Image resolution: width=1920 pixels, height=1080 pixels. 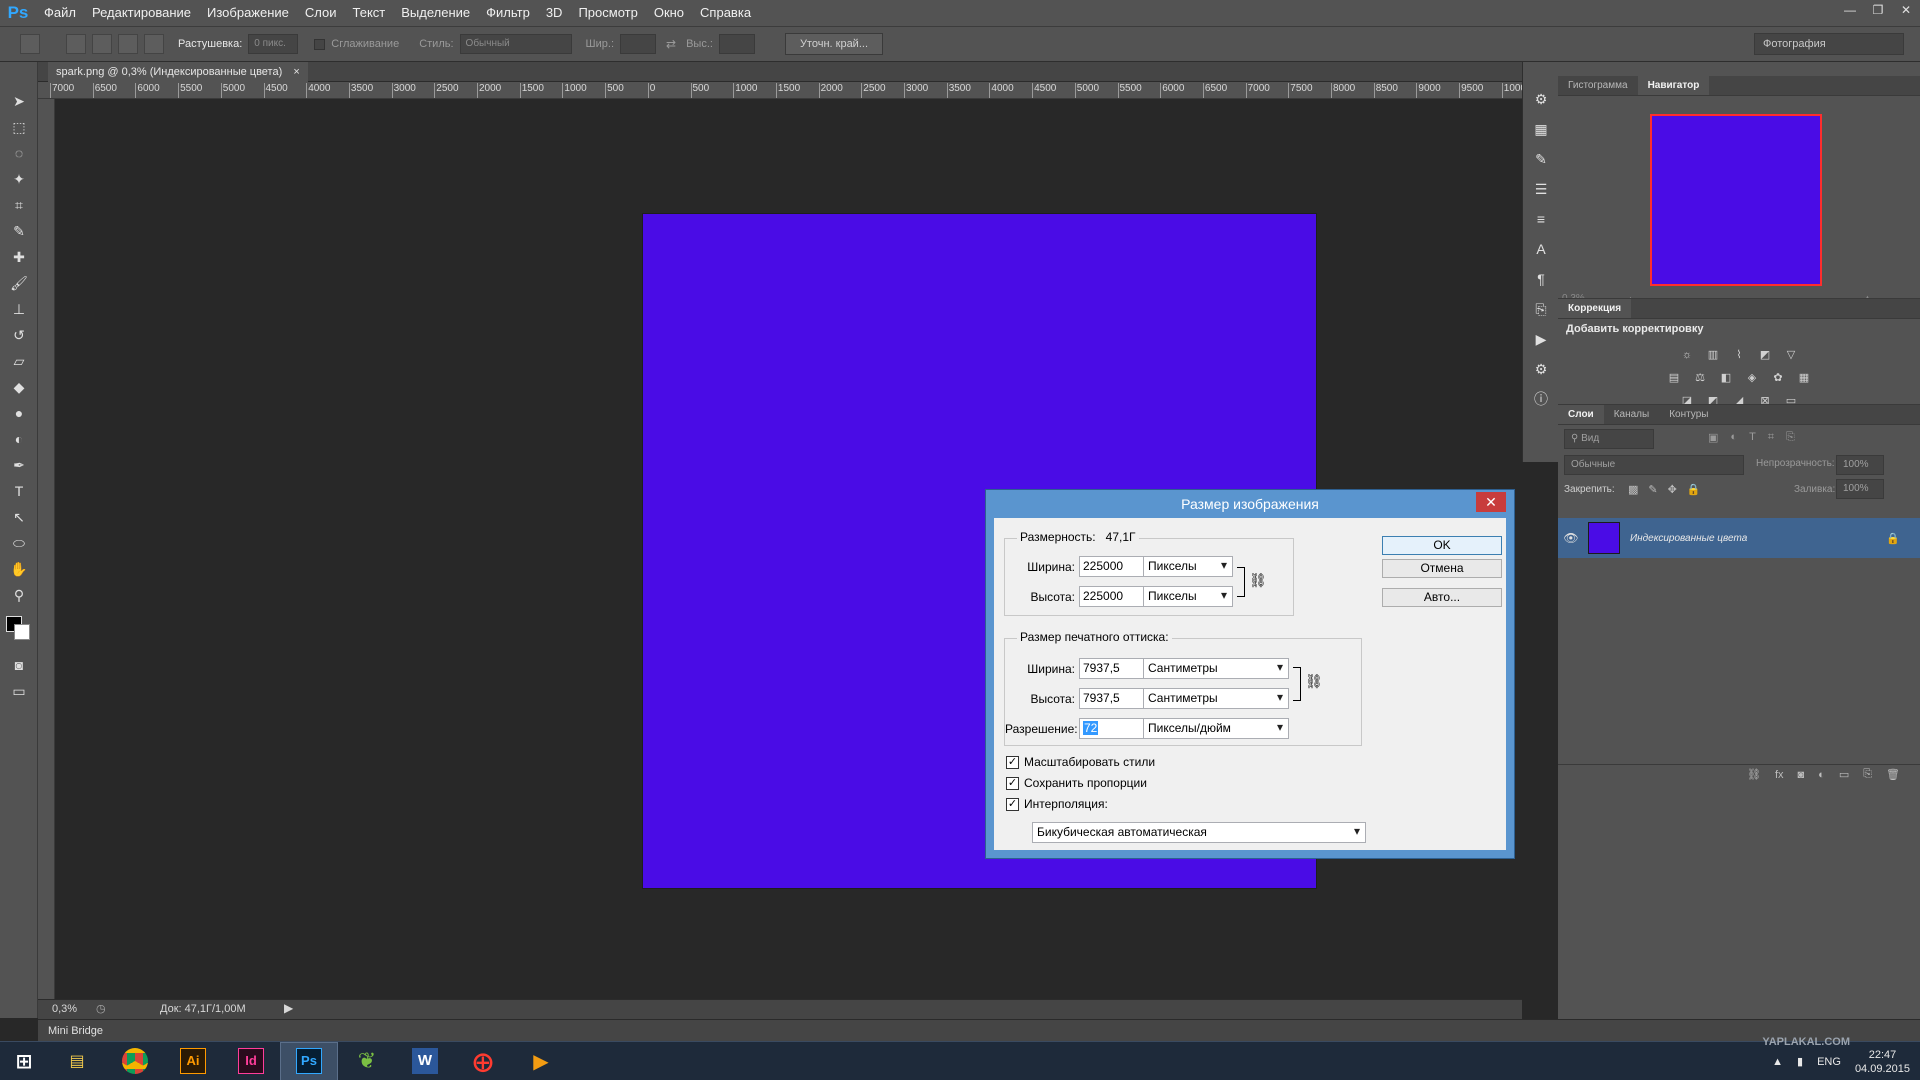 I want to click on doc-height-field: 7937,5, so click(x=1114, y=698).